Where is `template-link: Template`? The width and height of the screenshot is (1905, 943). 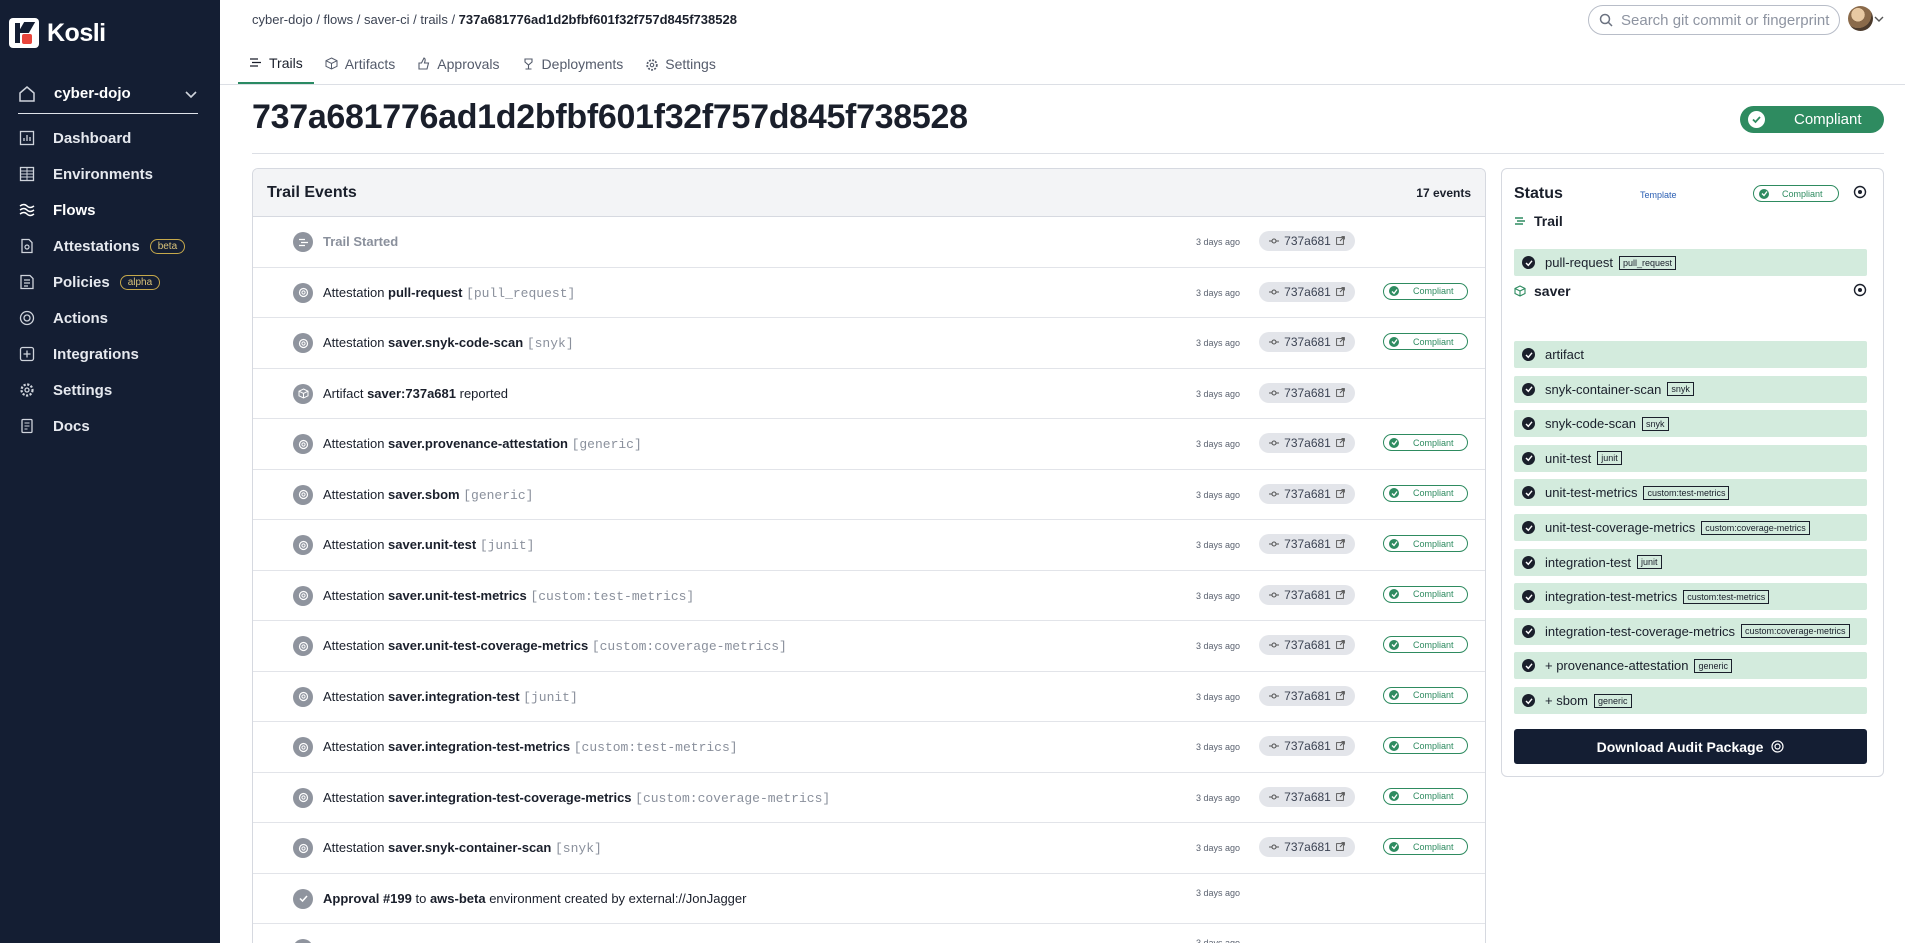
template-link: Template is located at coordinates (1658, 195).